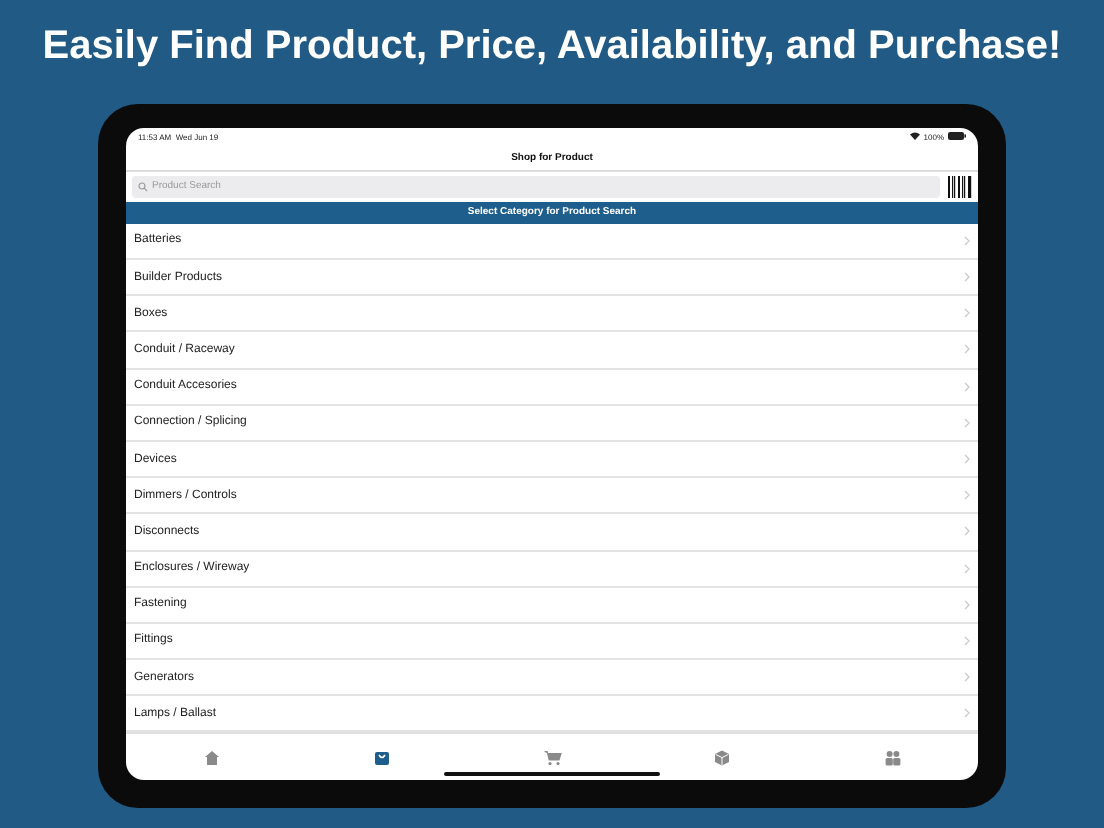 The height and width of the screenshot is (828, 1104). I want to click on bag-icon, so click(381, 757).